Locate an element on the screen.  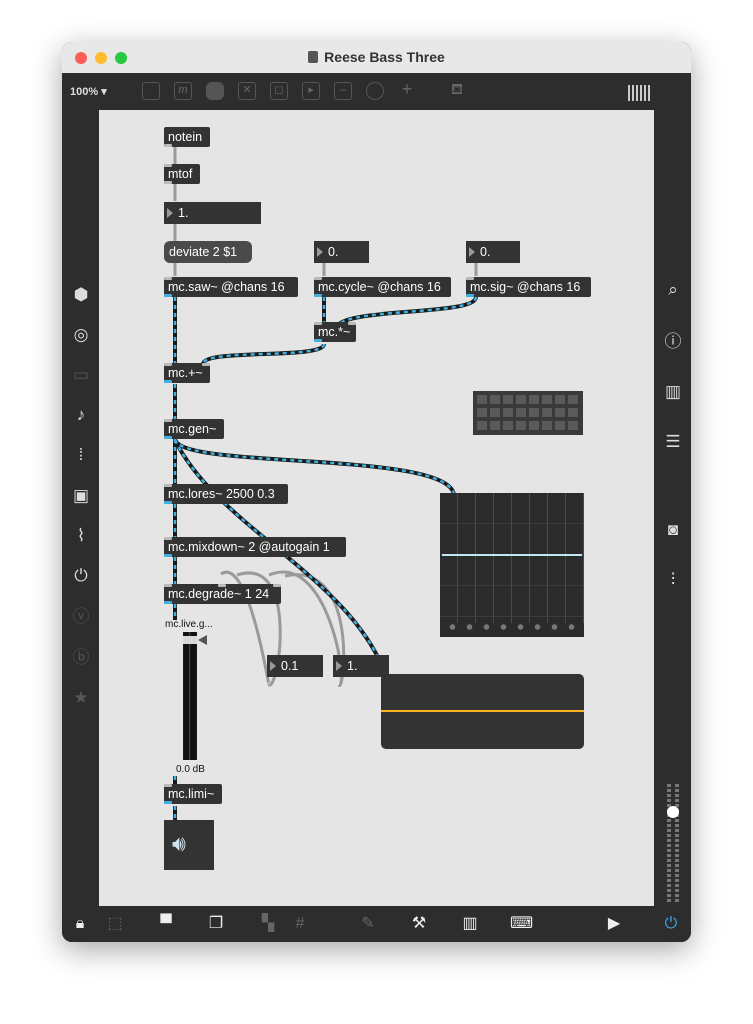
mc-cycle-object: mc.cycle~ @chans 16 is located at coordinates (382, 287).